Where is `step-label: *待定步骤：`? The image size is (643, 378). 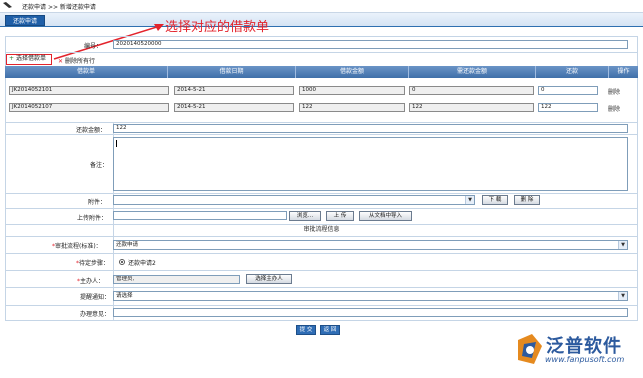
step-label: *待定步骤： is located at coordinates (92, 262).